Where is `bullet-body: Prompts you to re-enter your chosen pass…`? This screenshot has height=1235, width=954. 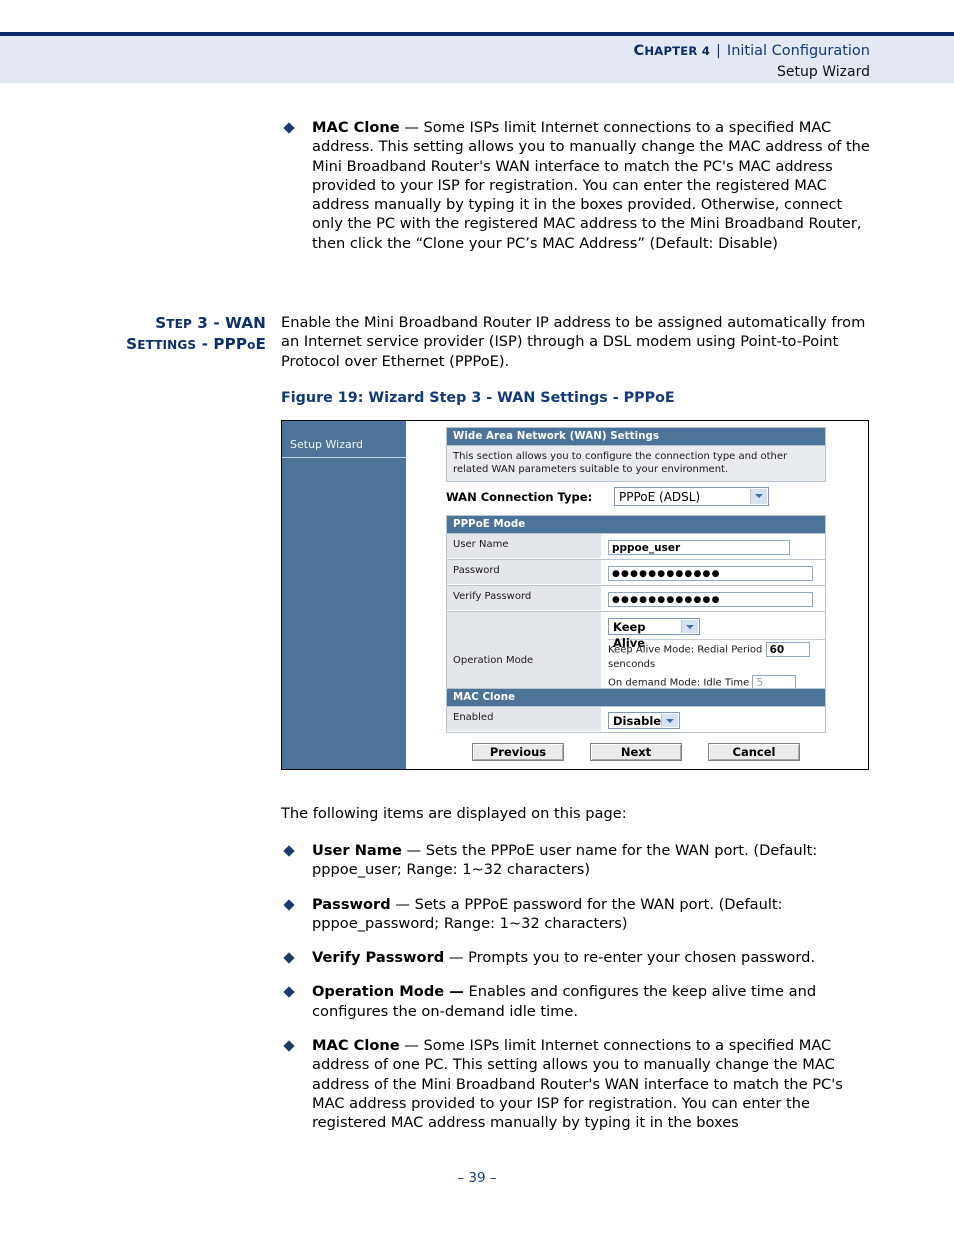
bullet-body: Prompts you to re-enter your chosen pass… is located at coordinates (641, 958).